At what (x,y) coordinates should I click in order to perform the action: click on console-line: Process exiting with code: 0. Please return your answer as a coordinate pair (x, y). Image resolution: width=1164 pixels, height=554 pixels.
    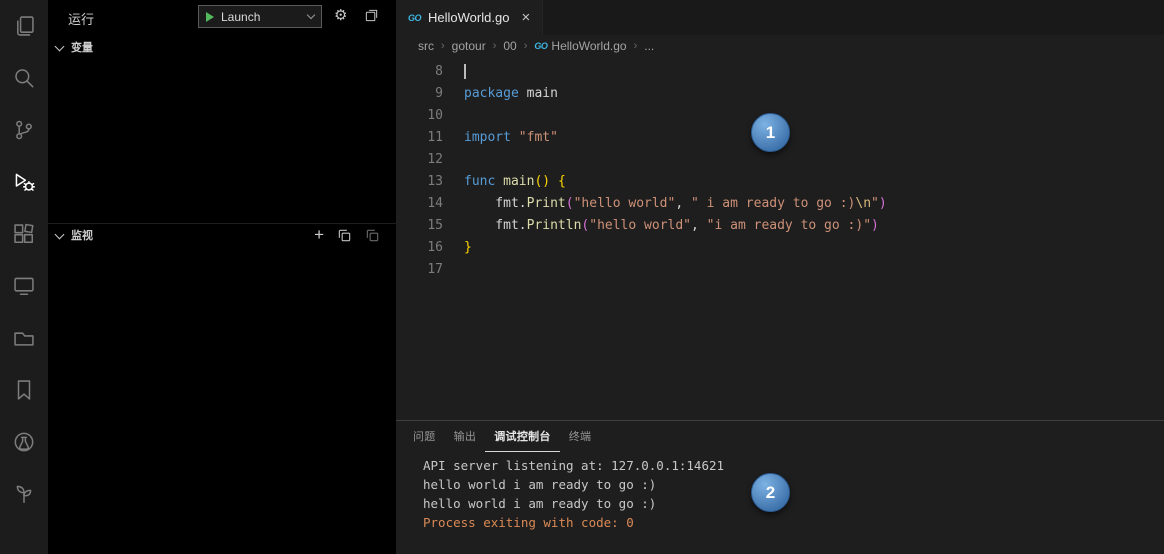
    Looking at the image, I should click on (528, 522).